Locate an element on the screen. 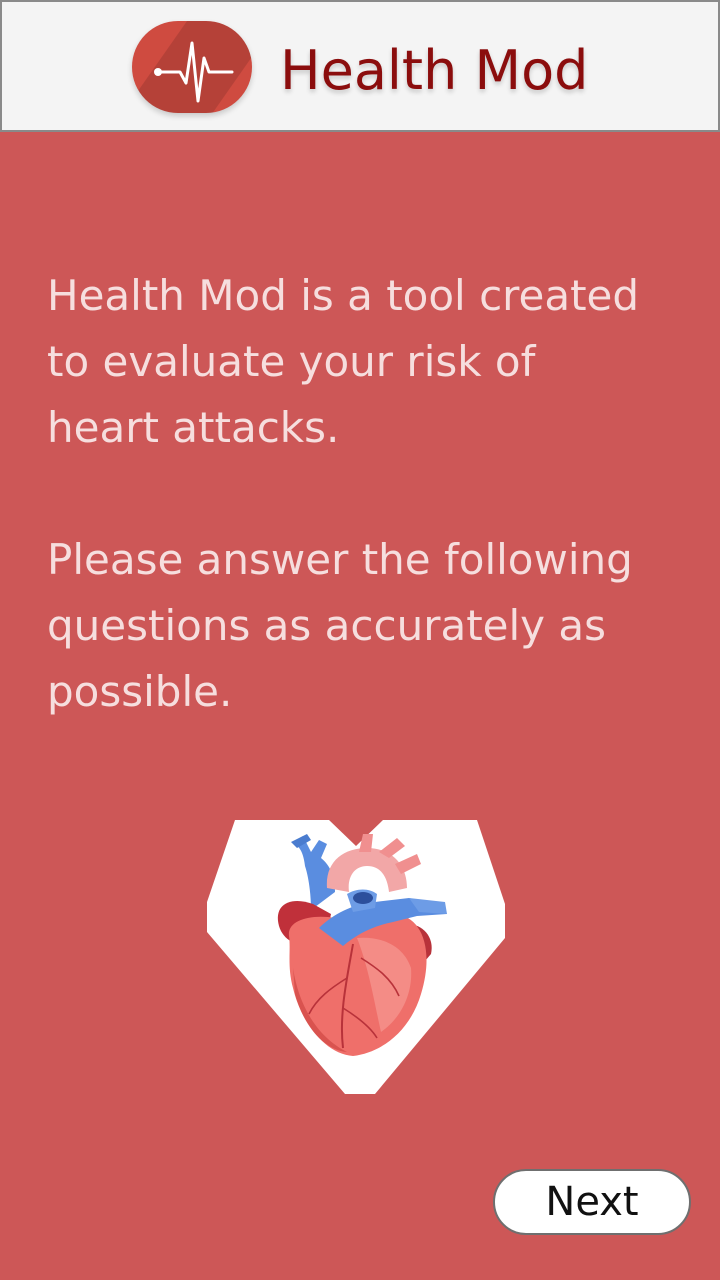 This screenshot has width=720, height=1280. instruction-line: Please answer the following is located at coordinates (340, 559).